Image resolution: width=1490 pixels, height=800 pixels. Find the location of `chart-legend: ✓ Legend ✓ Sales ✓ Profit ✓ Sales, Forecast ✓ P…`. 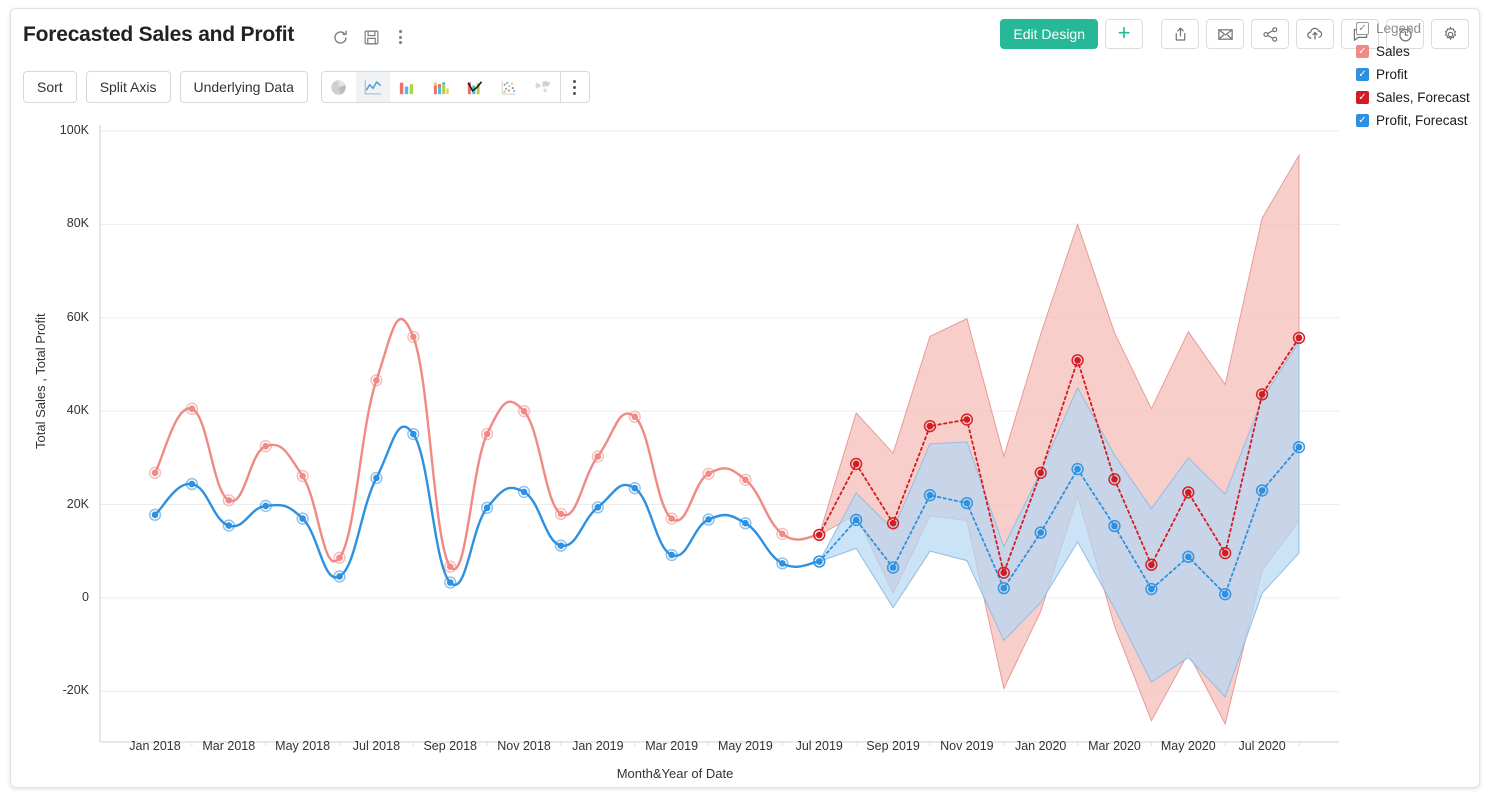

chart-legend: ✓ Legend ✓ Sales ✓ Profit ✓ Sales, Forecast ✓ P… is located at coordinates (1417, 74).